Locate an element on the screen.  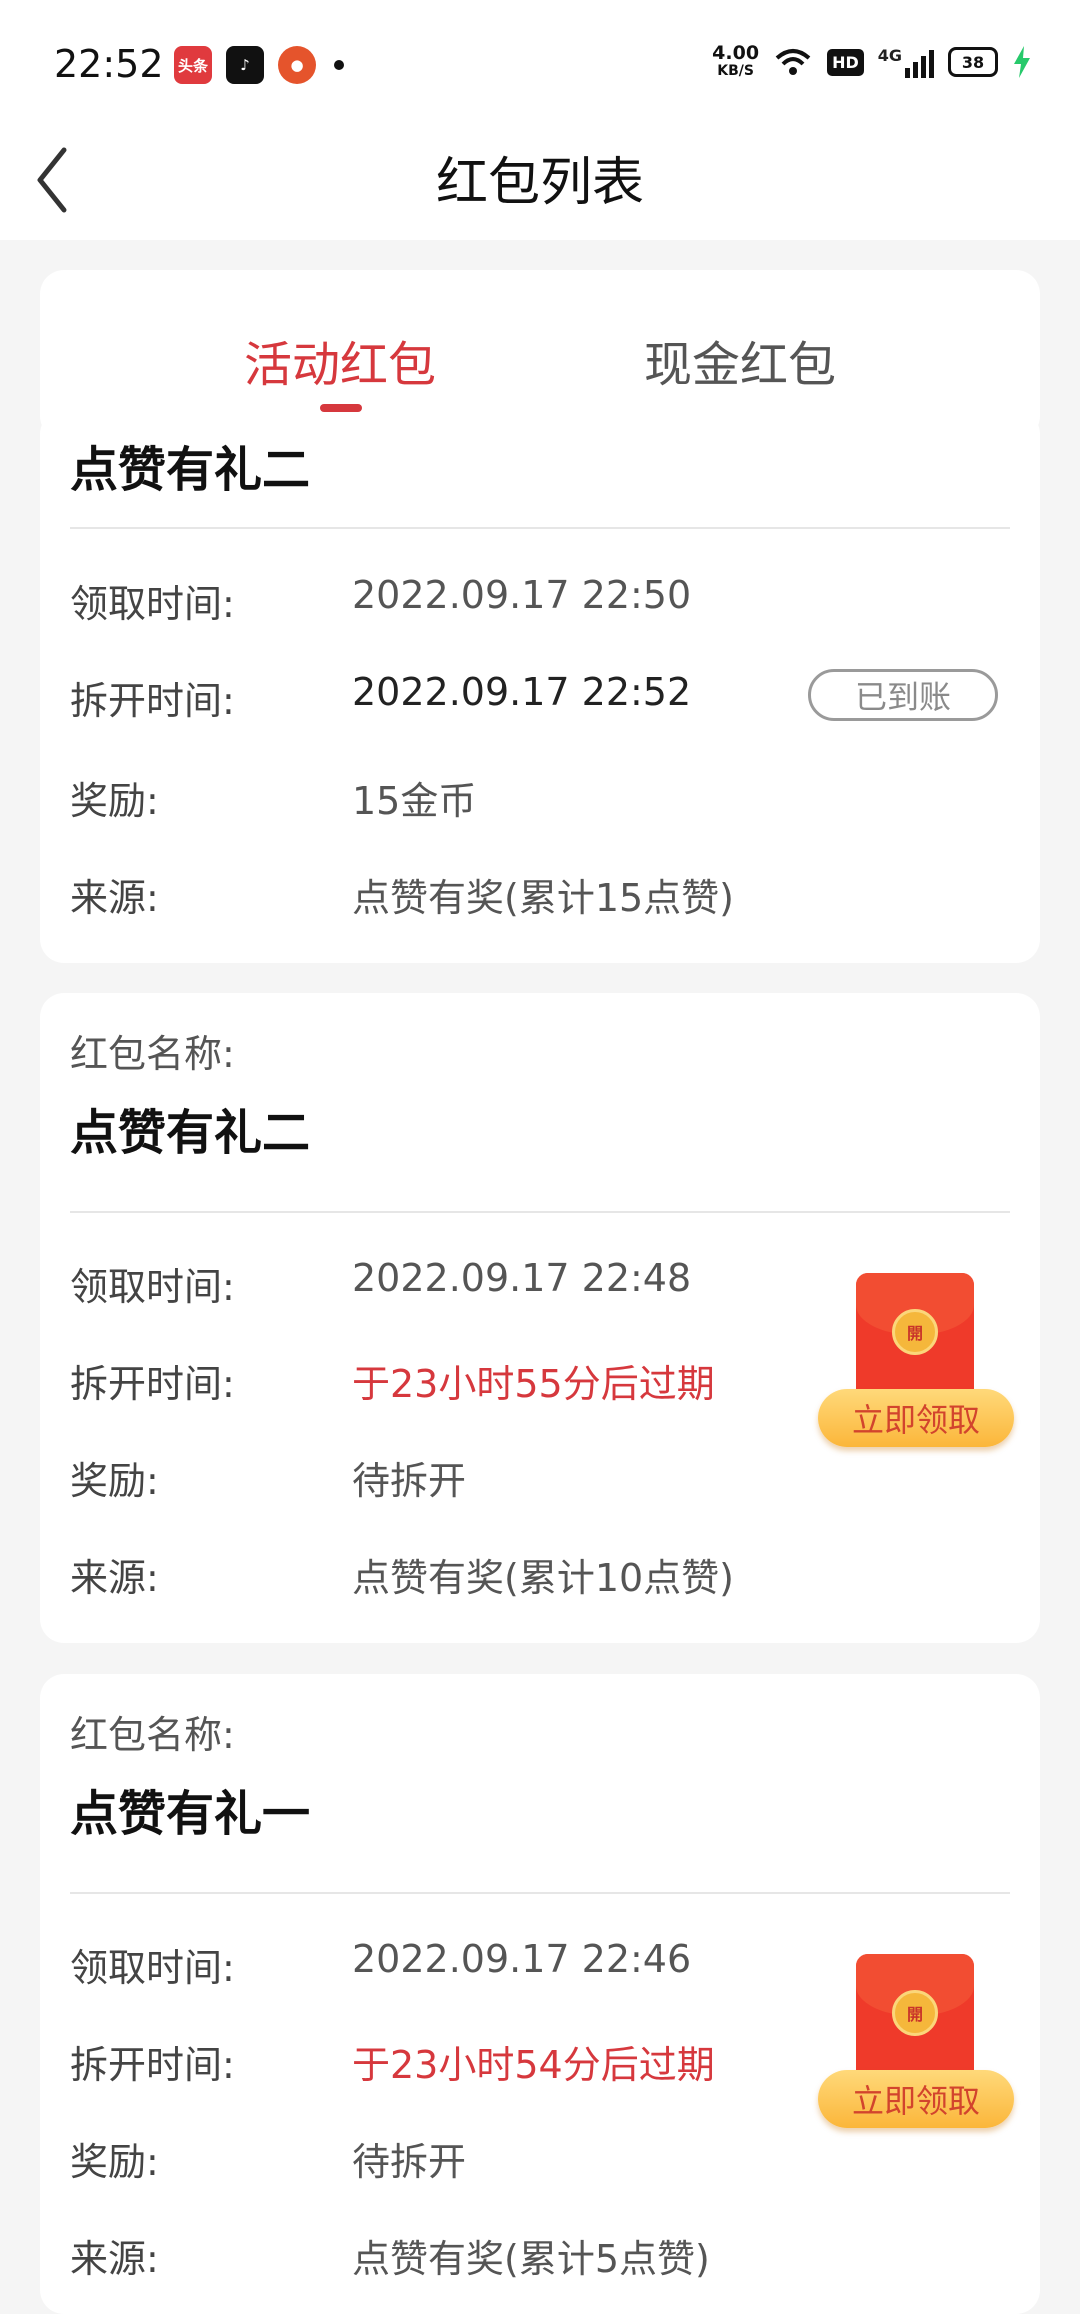
page-title: 红包列表 is located at coordinates (539, 183).